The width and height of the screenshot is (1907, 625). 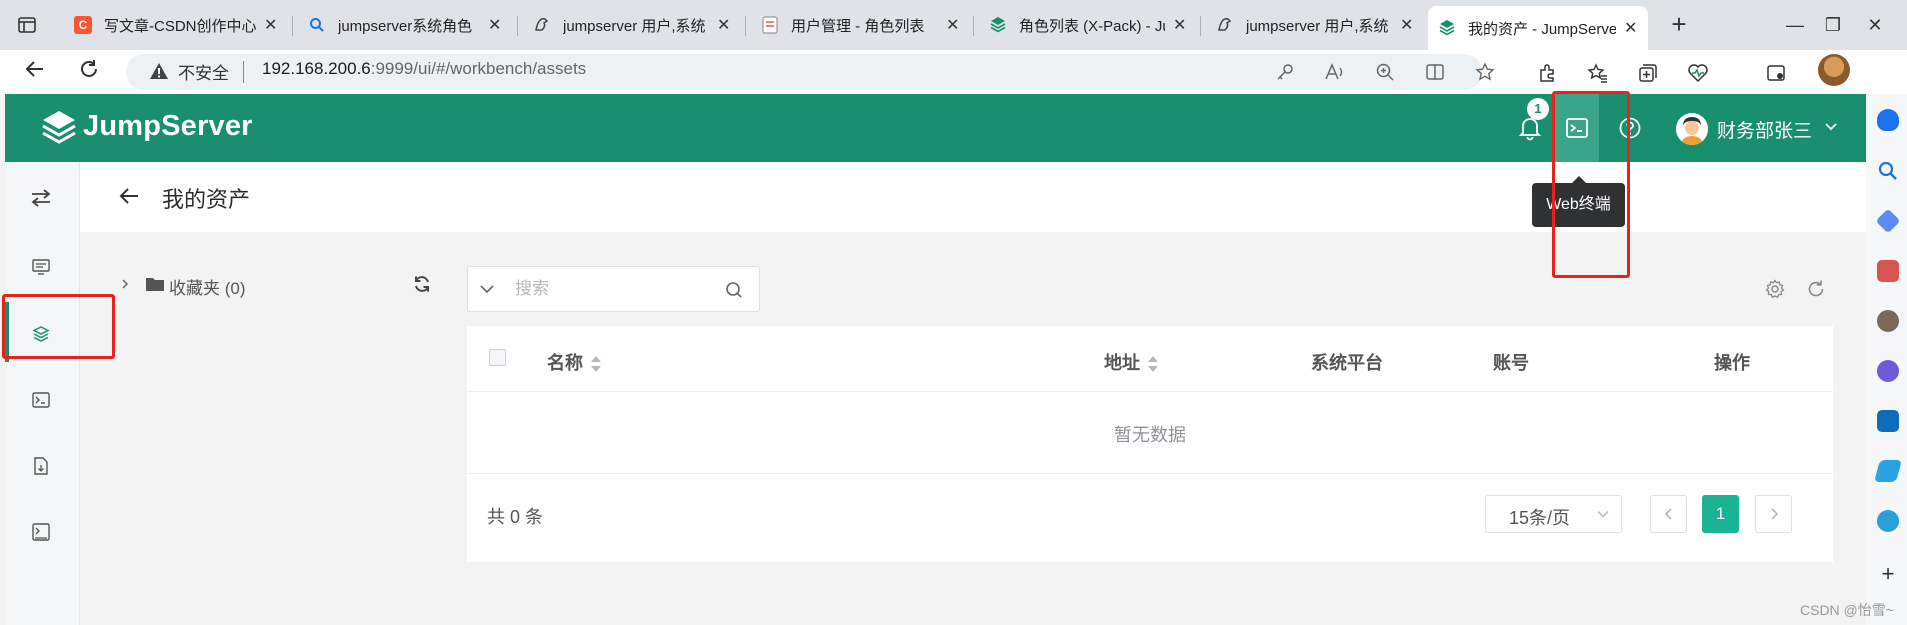 I want to click on prev-page-button, so click(x=1668, y=514).